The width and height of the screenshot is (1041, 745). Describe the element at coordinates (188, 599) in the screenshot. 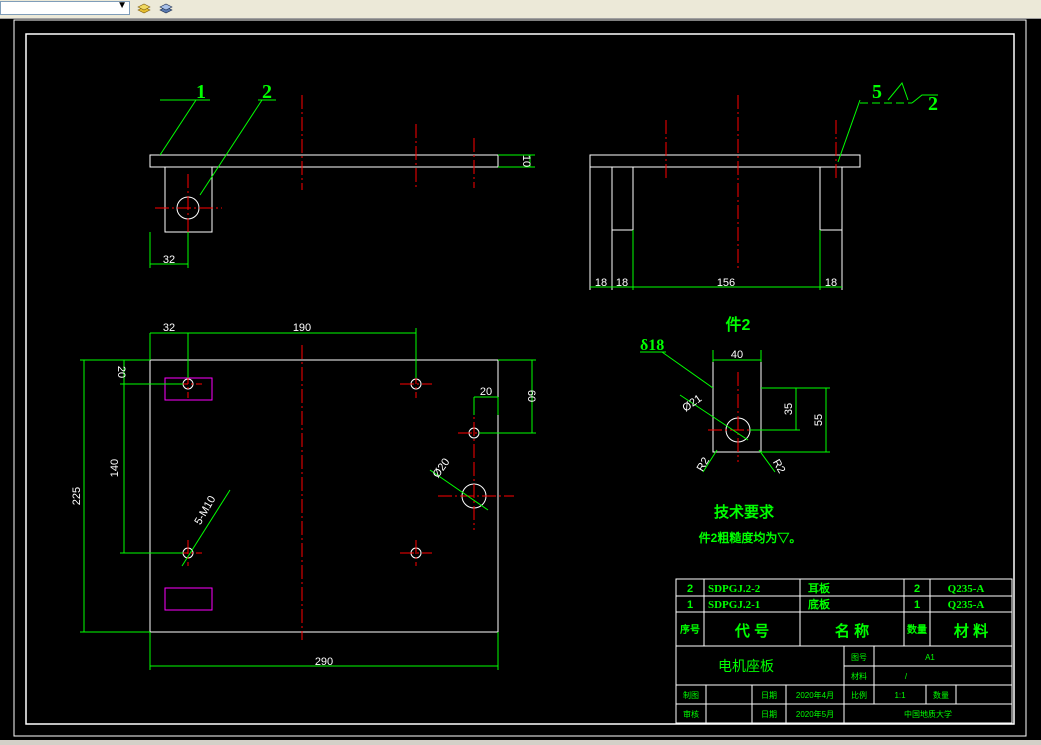

I see `slot-mark-bottom` at that location.